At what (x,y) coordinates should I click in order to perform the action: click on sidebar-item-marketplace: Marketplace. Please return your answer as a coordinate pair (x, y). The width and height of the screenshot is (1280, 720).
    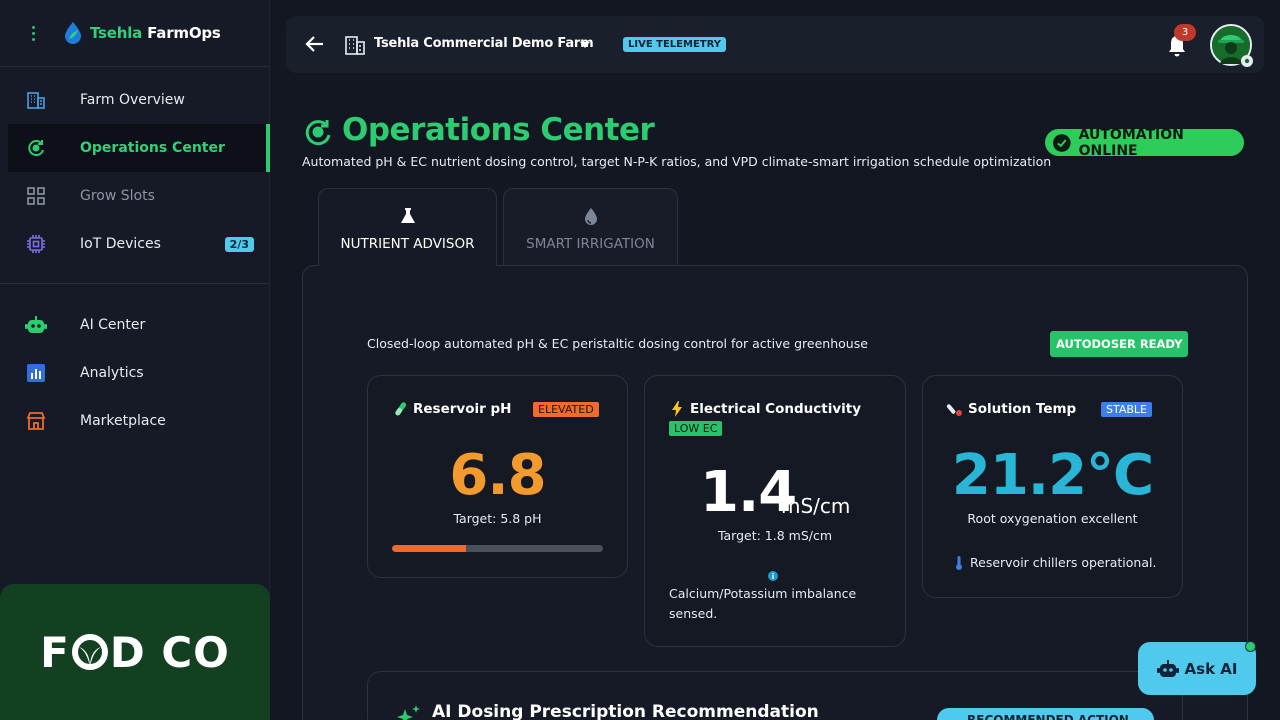
    Looking at the image, I should click on (139, 421).